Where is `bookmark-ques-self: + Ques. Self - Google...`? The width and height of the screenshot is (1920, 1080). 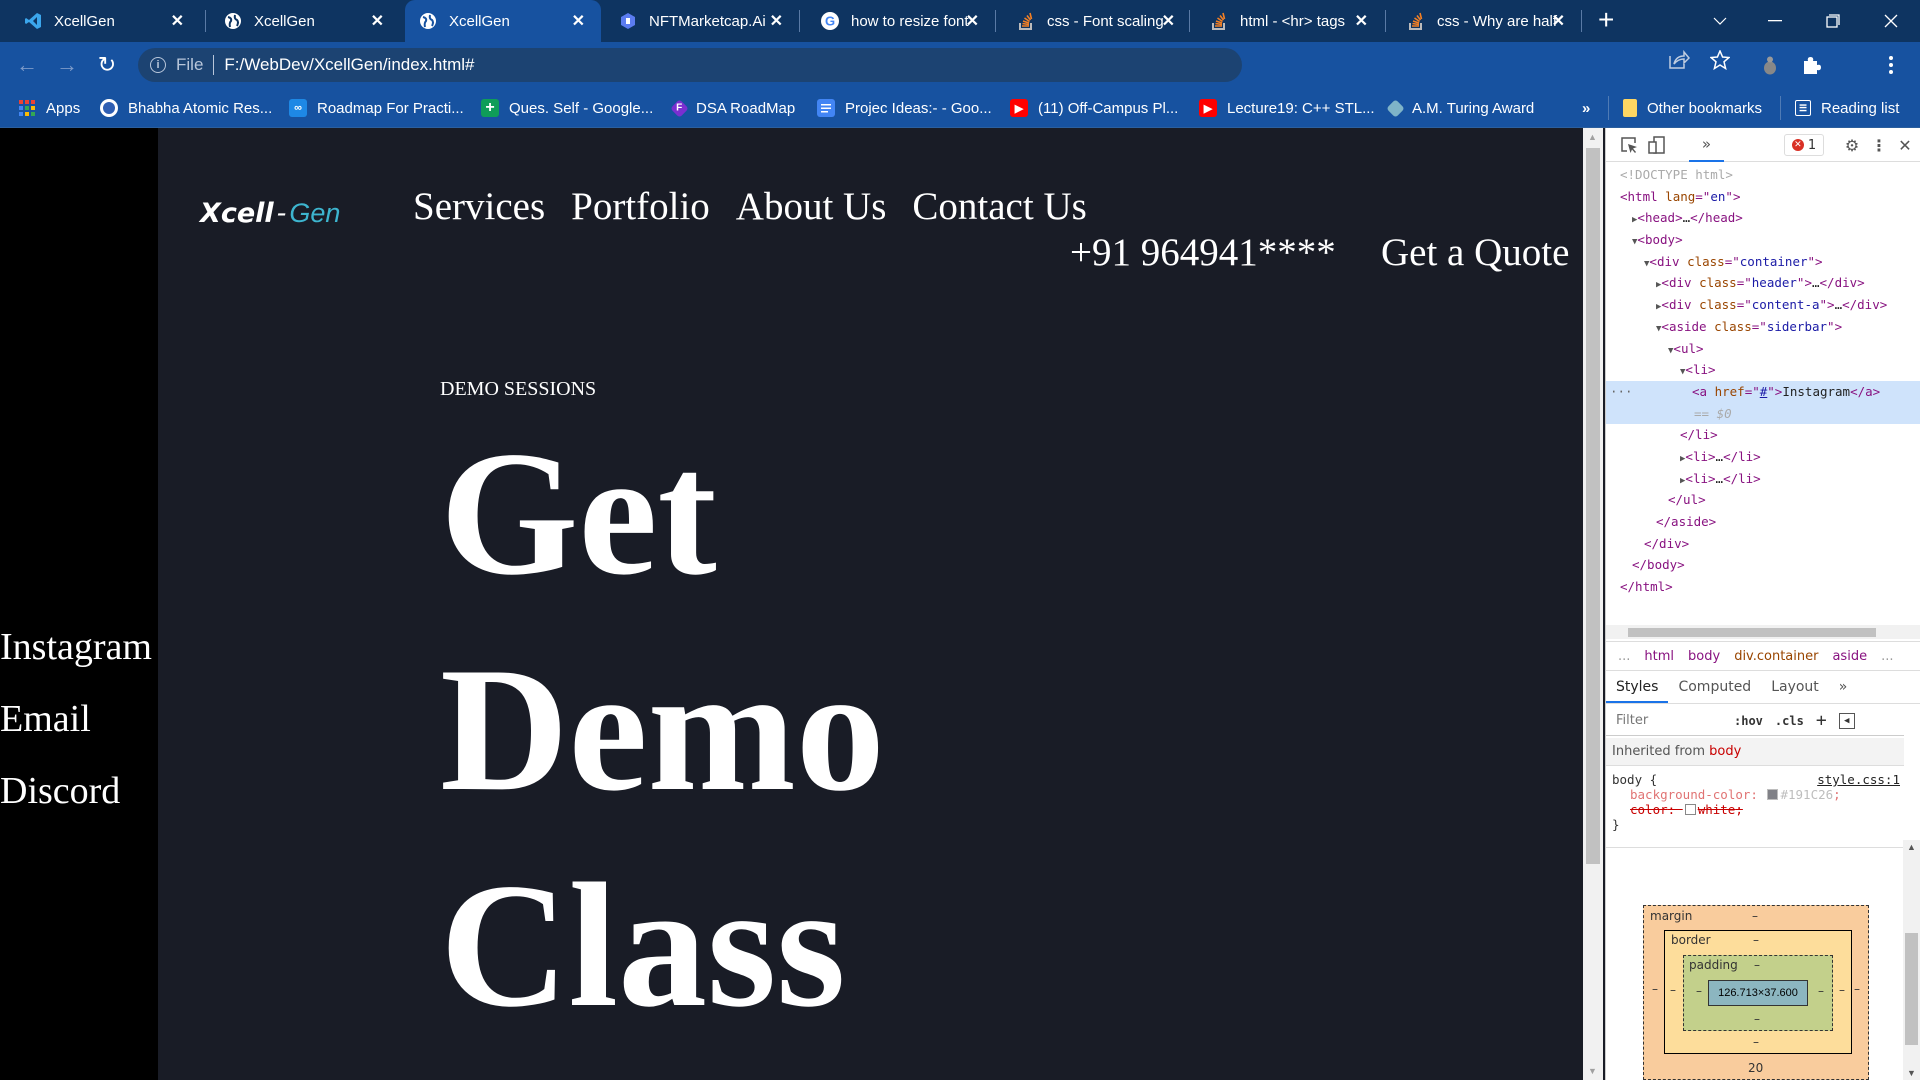 bookmark-ques-self: + Ques. Self - Google... is located at coordinates (567, 108).